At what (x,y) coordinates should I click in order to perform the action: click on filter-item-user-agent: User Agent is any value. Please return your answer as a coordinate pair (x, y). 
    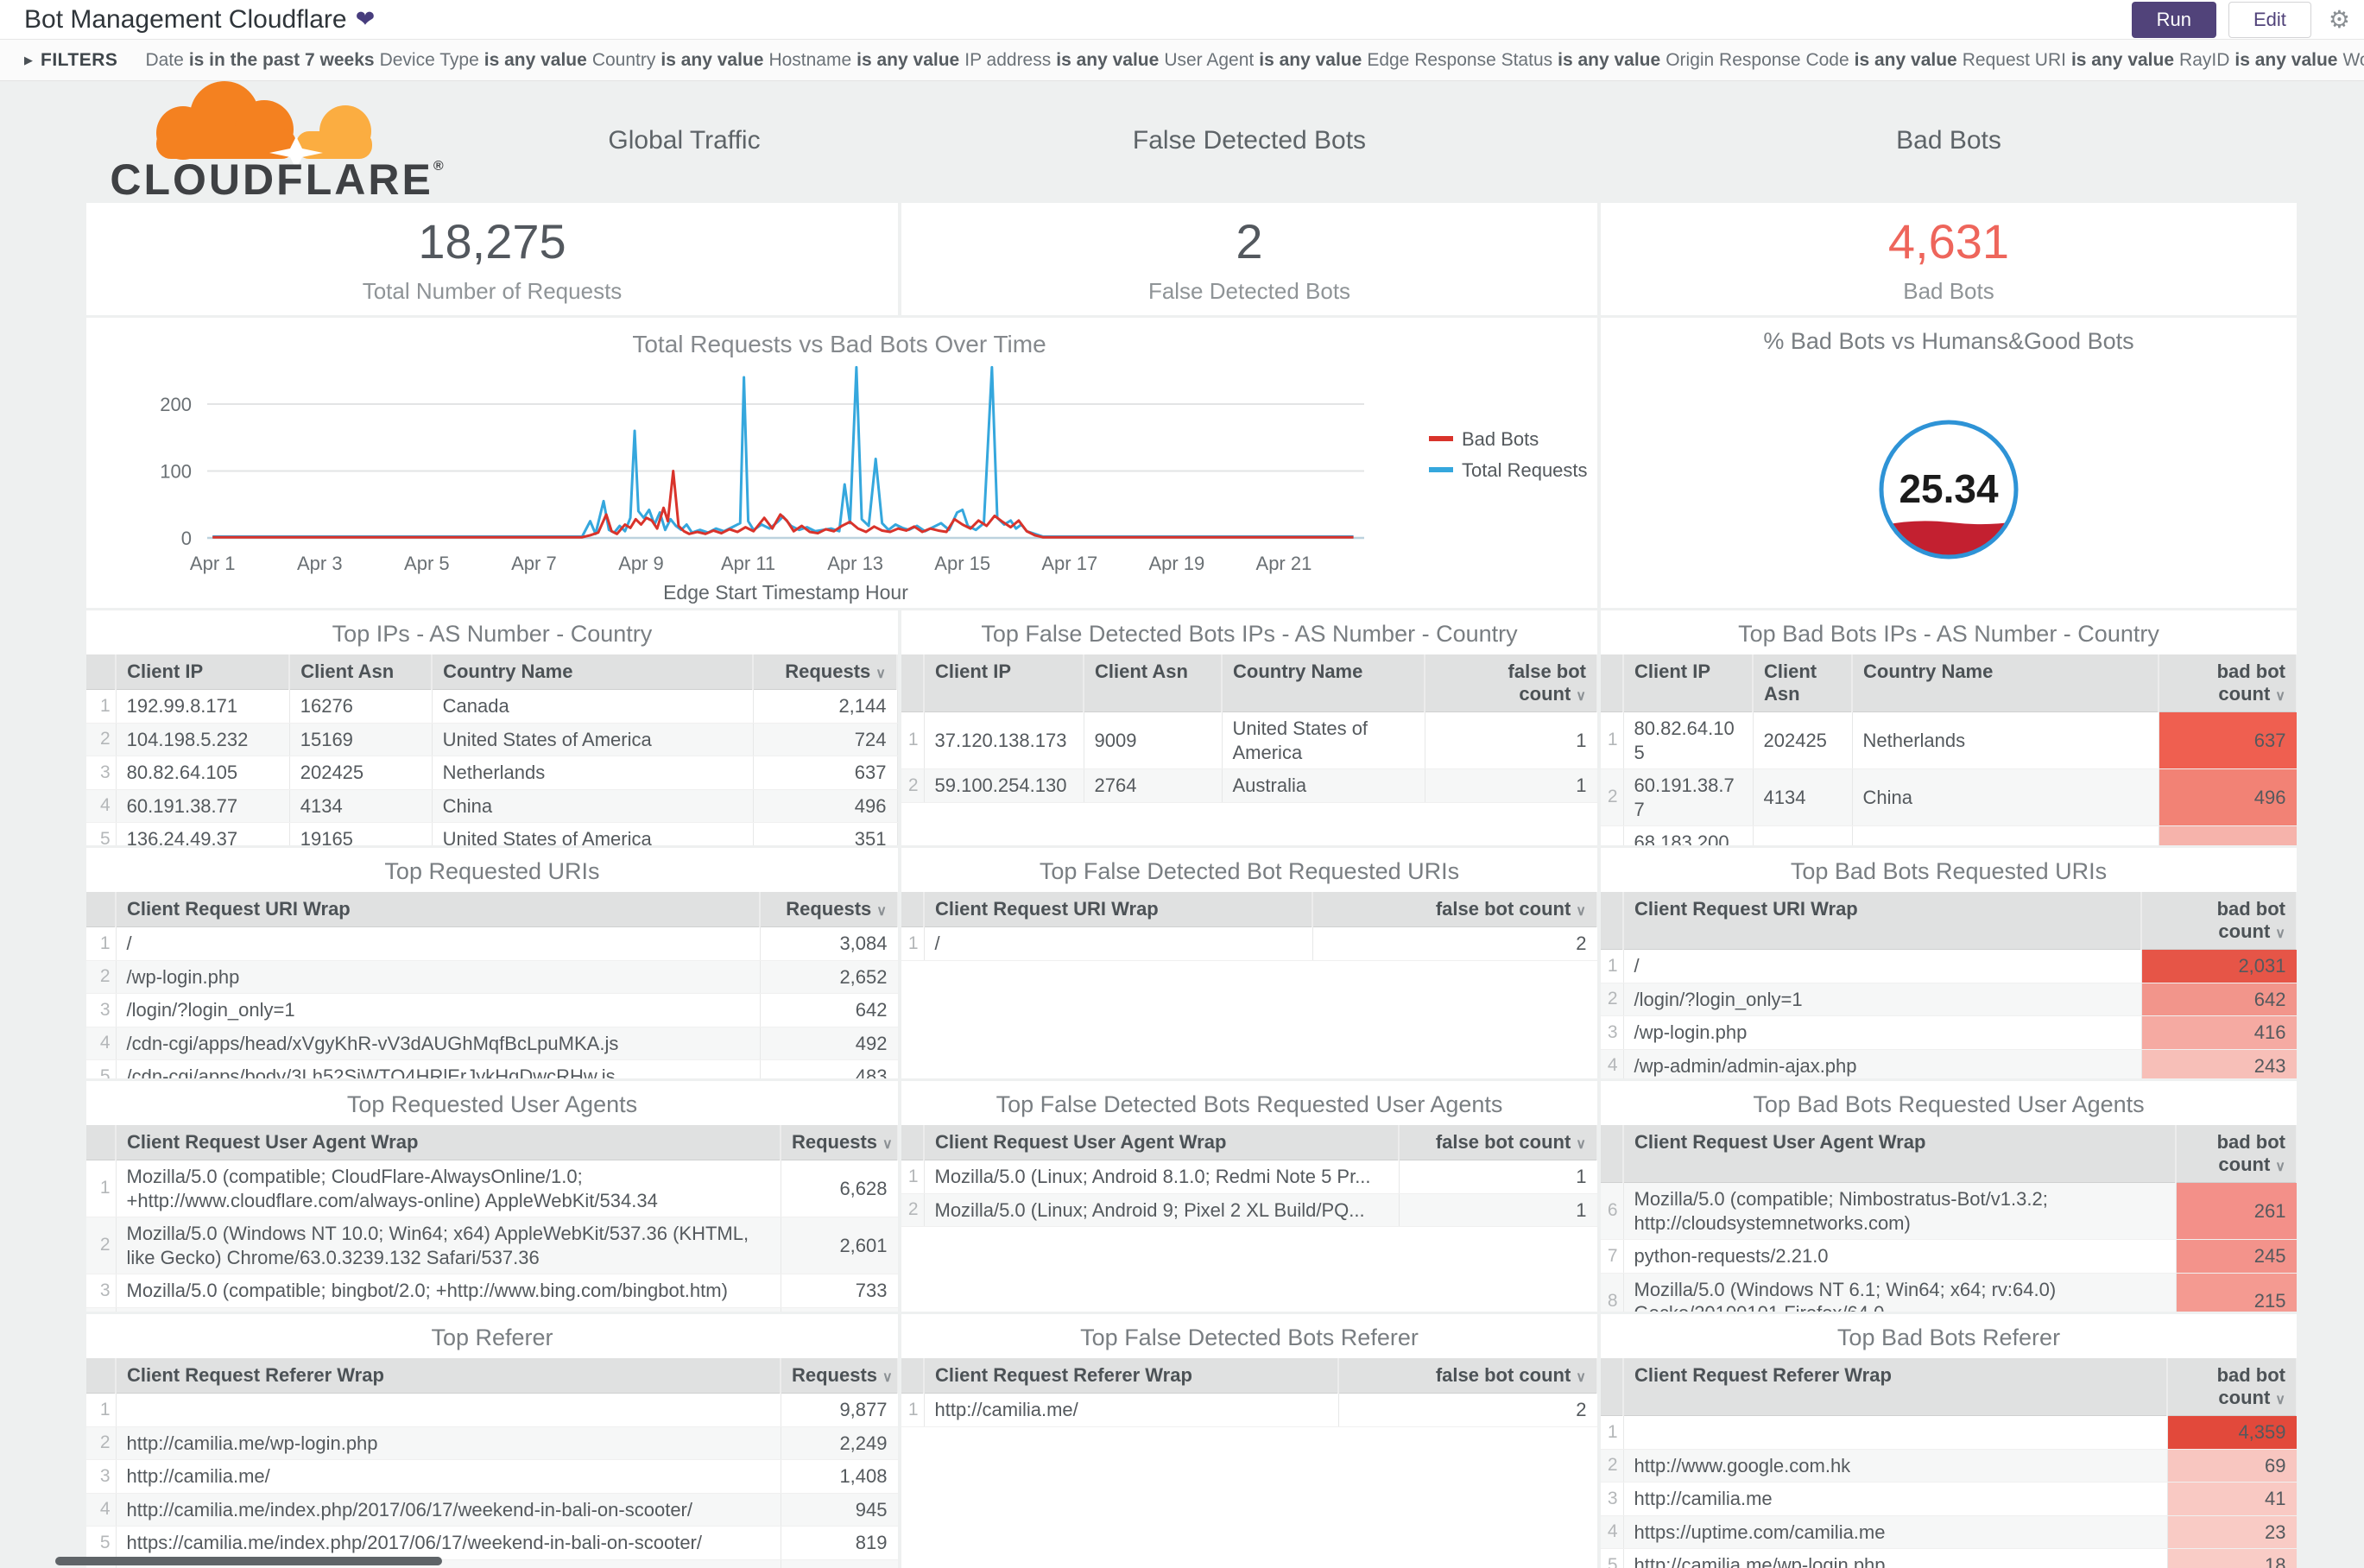
    Looking at the image, I should click on (1263, 60).